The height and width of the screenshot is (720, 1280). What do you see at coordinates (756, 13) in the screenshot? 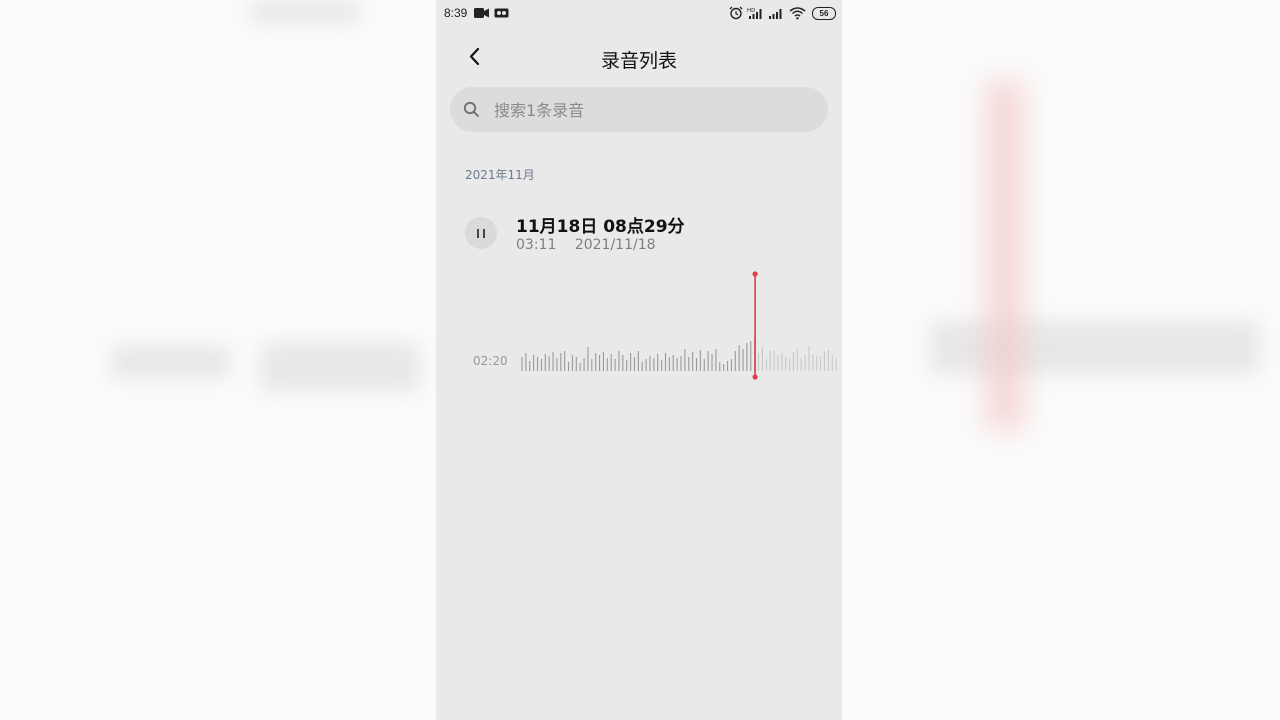
I see `hd-signal-icon: HD` at bounding box center [756, 13].